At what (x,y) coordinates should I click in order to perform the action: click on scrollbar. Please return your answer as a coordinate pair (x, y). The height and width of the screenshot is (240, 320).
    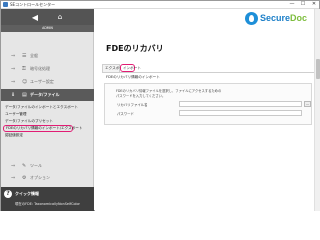
    Looking at the image, I should click on (317, 110).